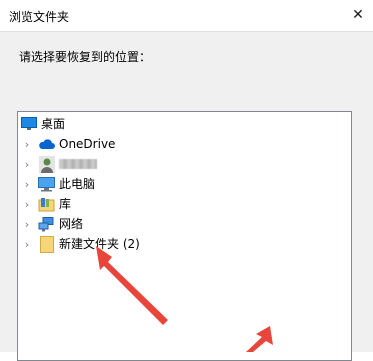  Describe the element at coordinates (186, 16) in the screenshot. I see `title-bar: 浏览文件夹 ✕` at that location.